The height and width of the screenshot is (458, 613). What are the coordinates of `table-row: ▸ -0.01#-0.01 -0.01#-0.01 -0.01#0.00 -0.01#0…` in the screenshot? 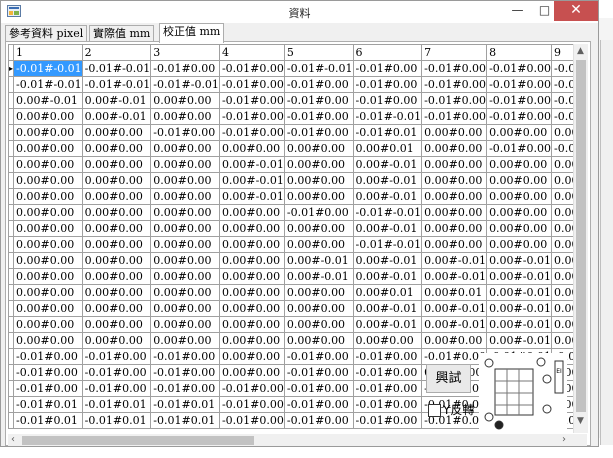 It's located at (290, 68).